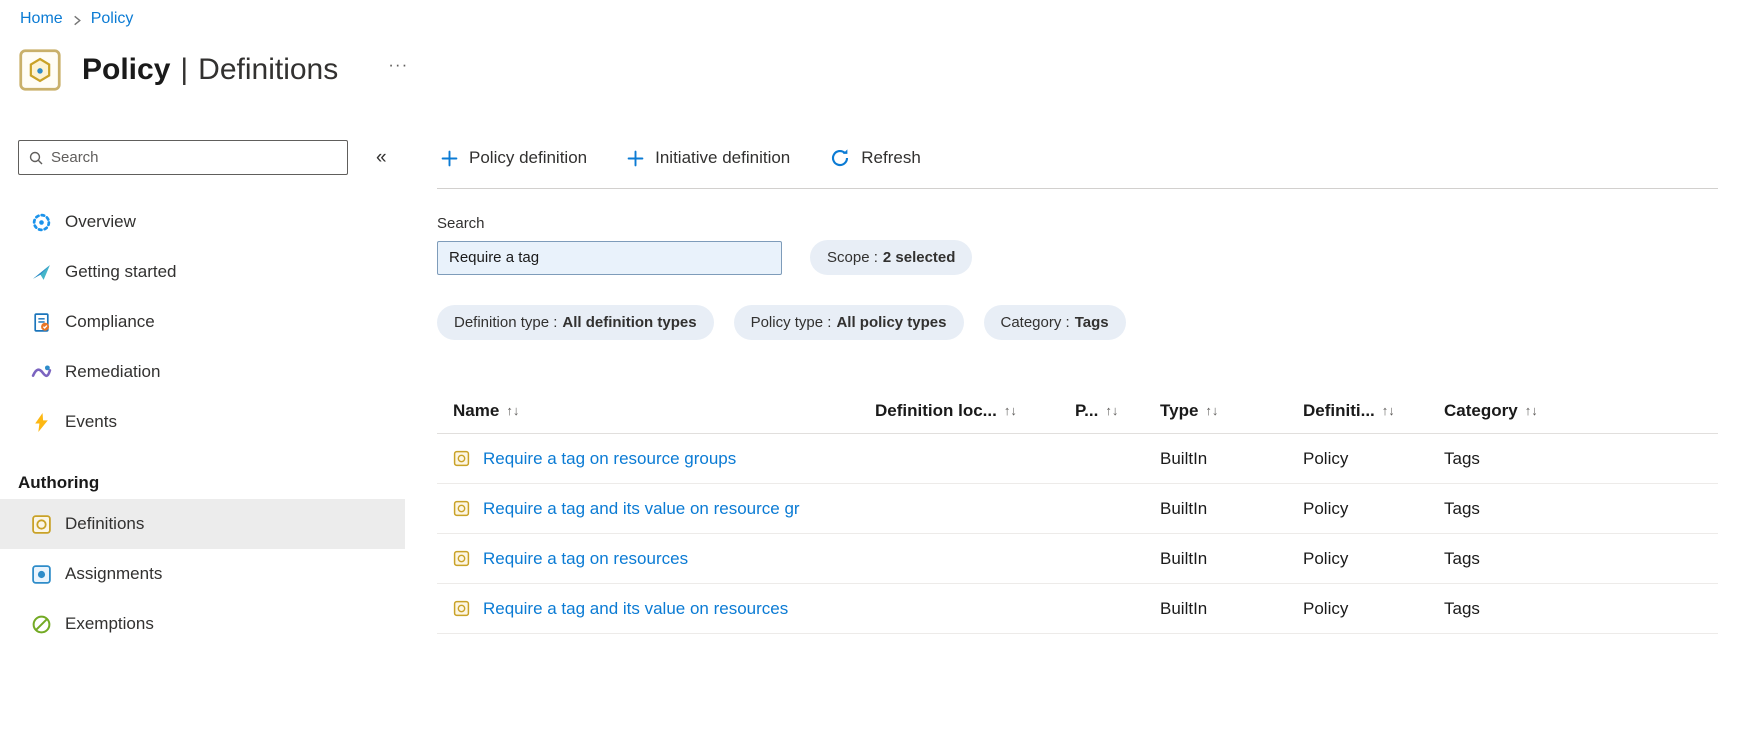 The width and height of the screenshot is (1742, 743). What do you see at coordinates (195, 157) in the screenshot?
I see `sidebar-search-input` at bounding box center [195, 157].